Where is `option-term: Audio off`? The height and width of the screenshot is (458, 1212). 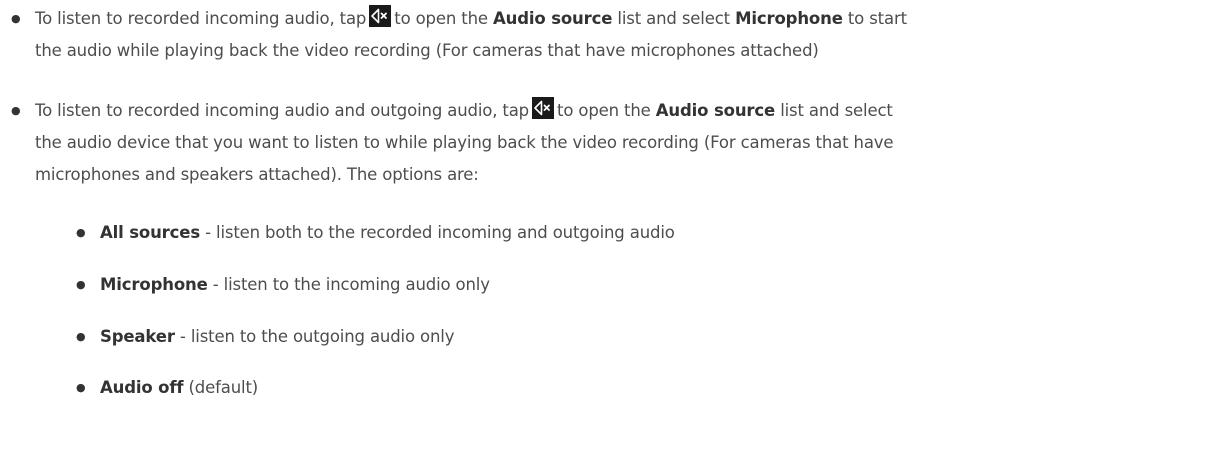 option-term: Audio off is located at coordinates (142, 387).